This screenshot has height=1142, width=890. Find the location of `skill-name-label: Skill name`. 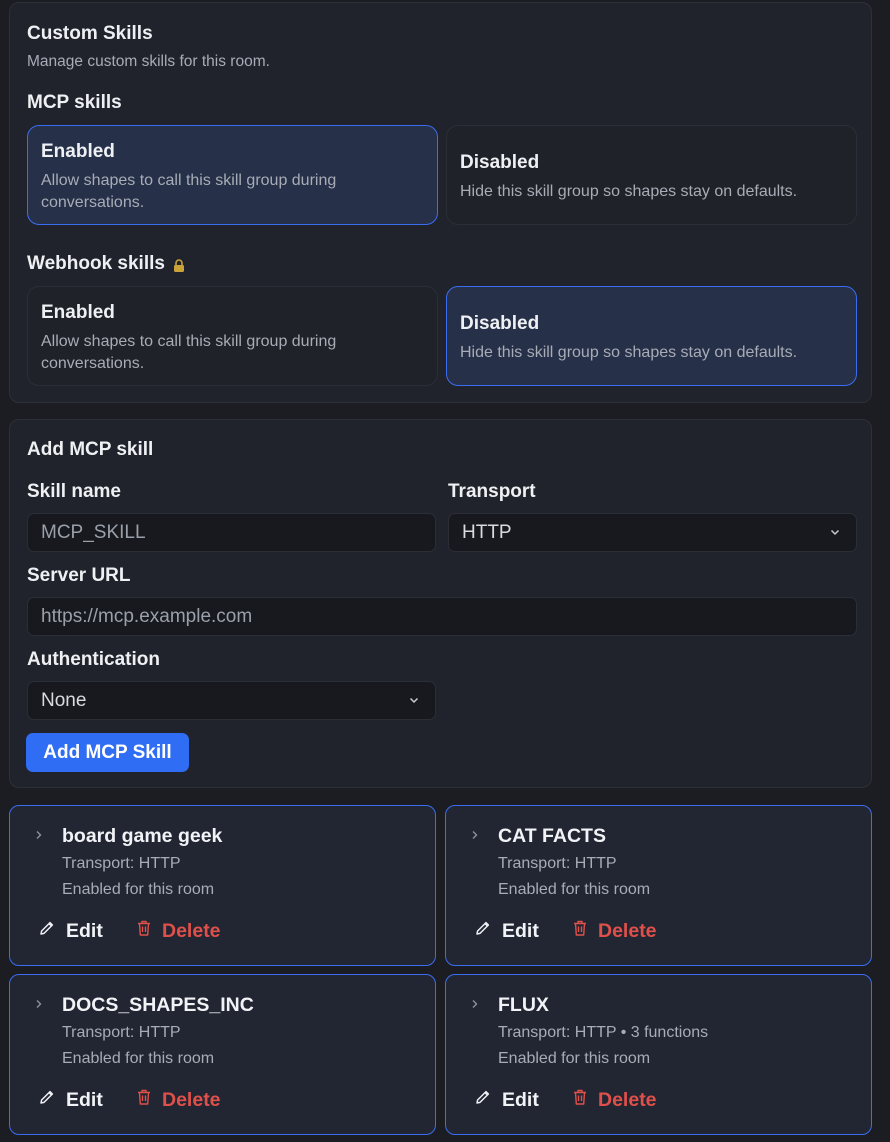

skill-name-label: Skill name is located at coordinates (74, 491).